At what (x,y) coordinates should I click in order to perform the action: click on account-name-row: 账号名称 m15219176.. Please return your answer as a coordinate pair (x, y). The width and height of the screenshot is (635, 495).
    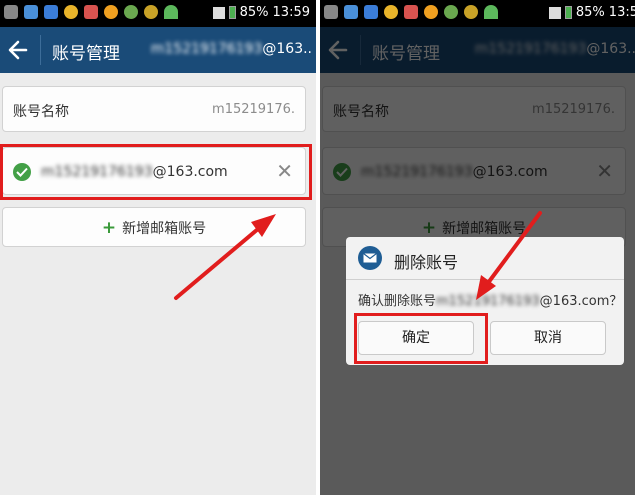
    Looking at the image, I should click on (154, 109).